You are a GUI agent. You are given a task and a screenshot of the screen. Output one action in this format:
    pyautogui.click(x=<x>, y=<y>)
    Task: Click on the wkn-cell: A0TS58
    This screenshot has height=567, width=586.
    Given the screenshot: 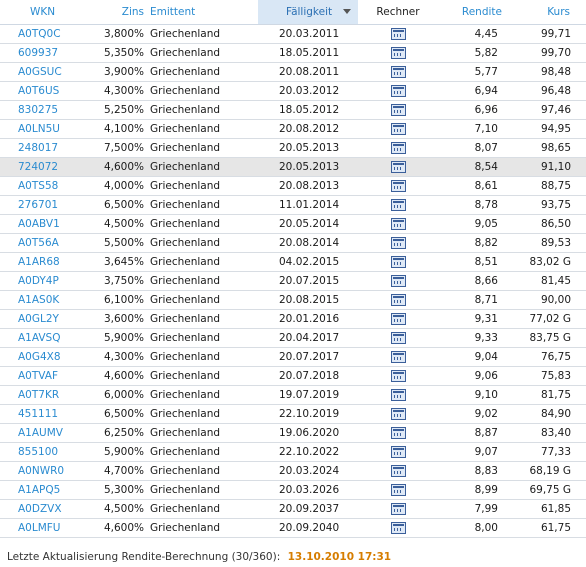 What is the action you would take?
    pyautogui.click(x=40, y=186)
    